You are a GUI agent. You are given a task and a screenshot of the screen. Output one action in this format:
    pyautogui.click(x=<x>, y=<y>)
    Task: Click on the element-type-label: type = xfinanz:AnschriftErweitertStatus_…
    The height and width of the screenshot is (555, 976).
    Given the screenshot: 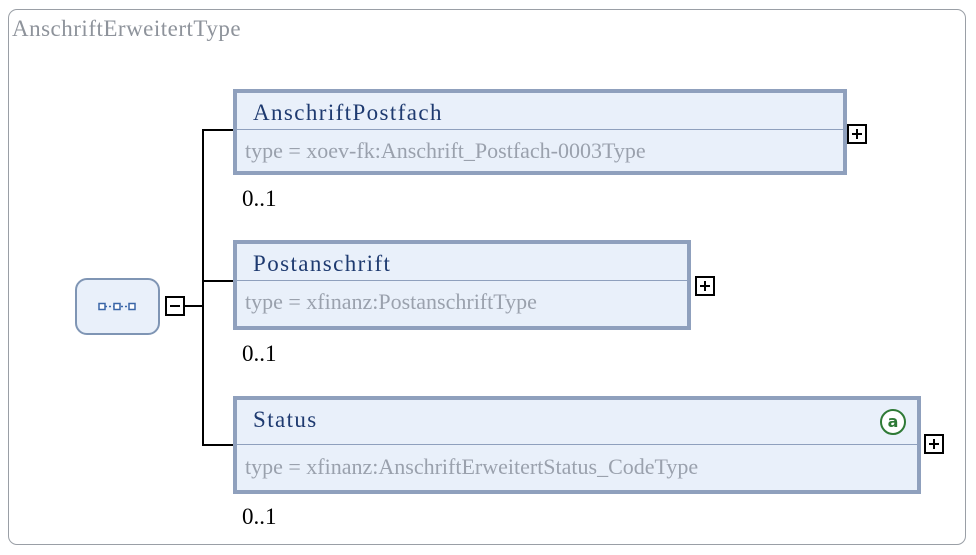 What is the action you would take?
    pyautogui.click(x=472, y=466)
    